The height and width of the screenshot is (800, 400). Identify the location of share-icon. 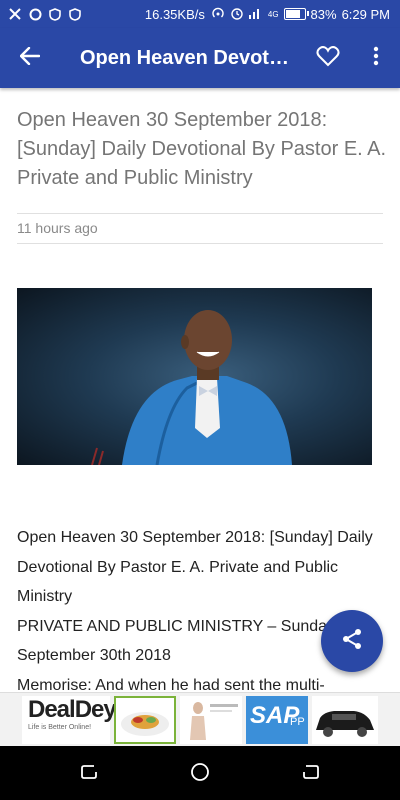
(352, 641).